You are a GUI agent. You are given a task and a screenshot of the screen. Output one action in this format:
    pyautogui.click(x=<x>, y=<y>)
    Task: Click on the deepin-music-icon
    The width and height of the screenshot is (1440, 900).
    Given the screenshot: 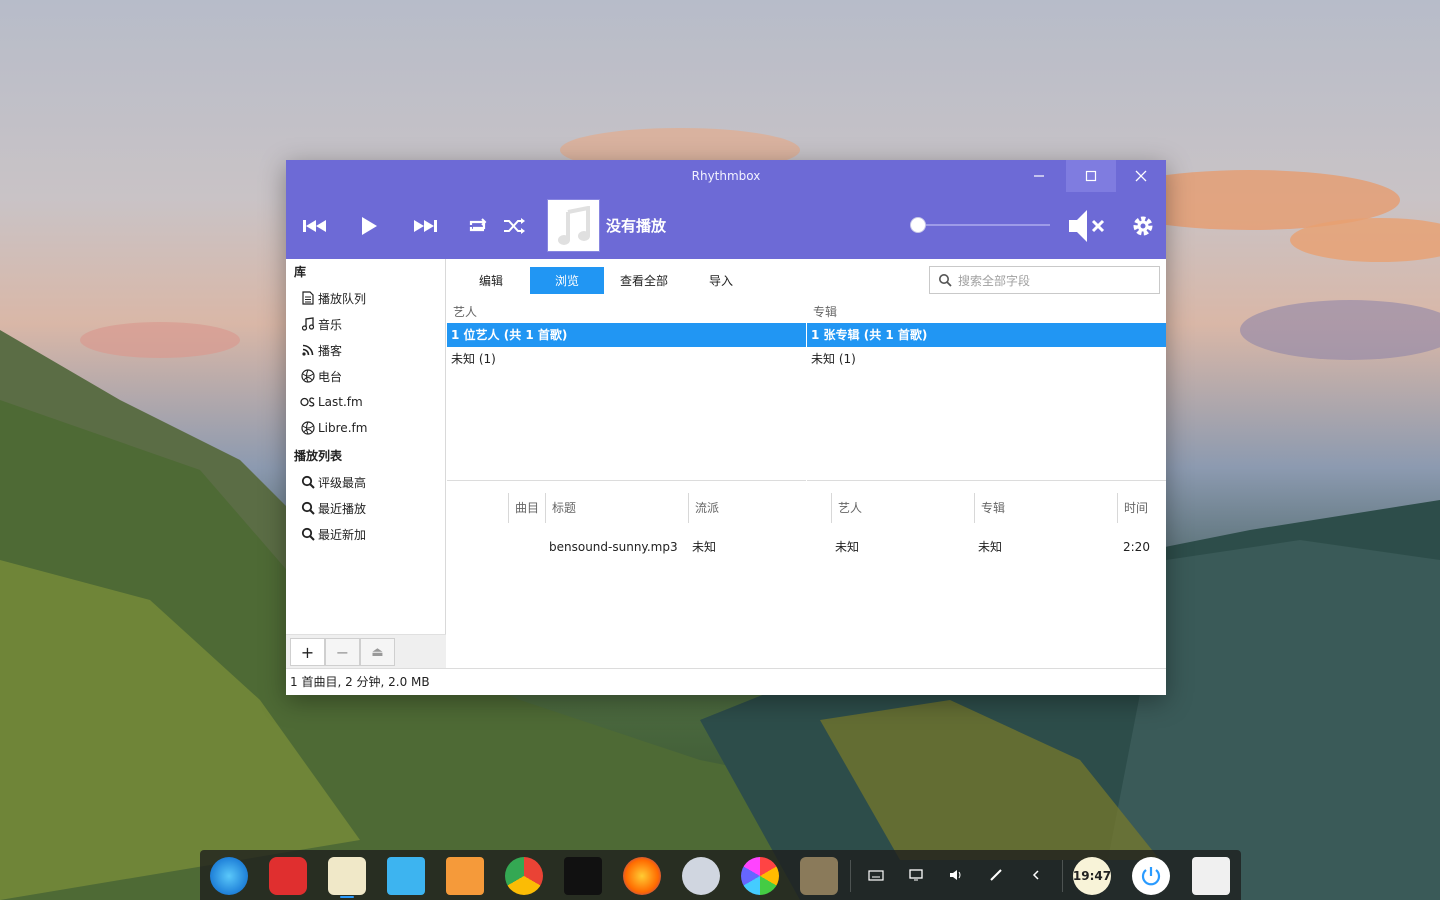 What is the action you would take?
    pyautogui.click(x=347, y=876)
    